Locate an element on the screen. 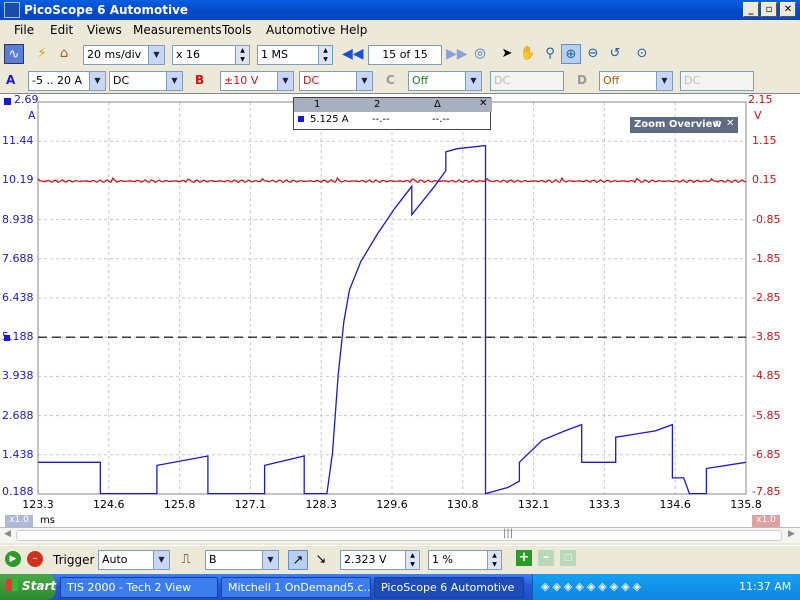 This screenshot has width=800, height=600. channel-a-range-select: -5 .. 20 A ▼ is located at coordinates (67, 81).